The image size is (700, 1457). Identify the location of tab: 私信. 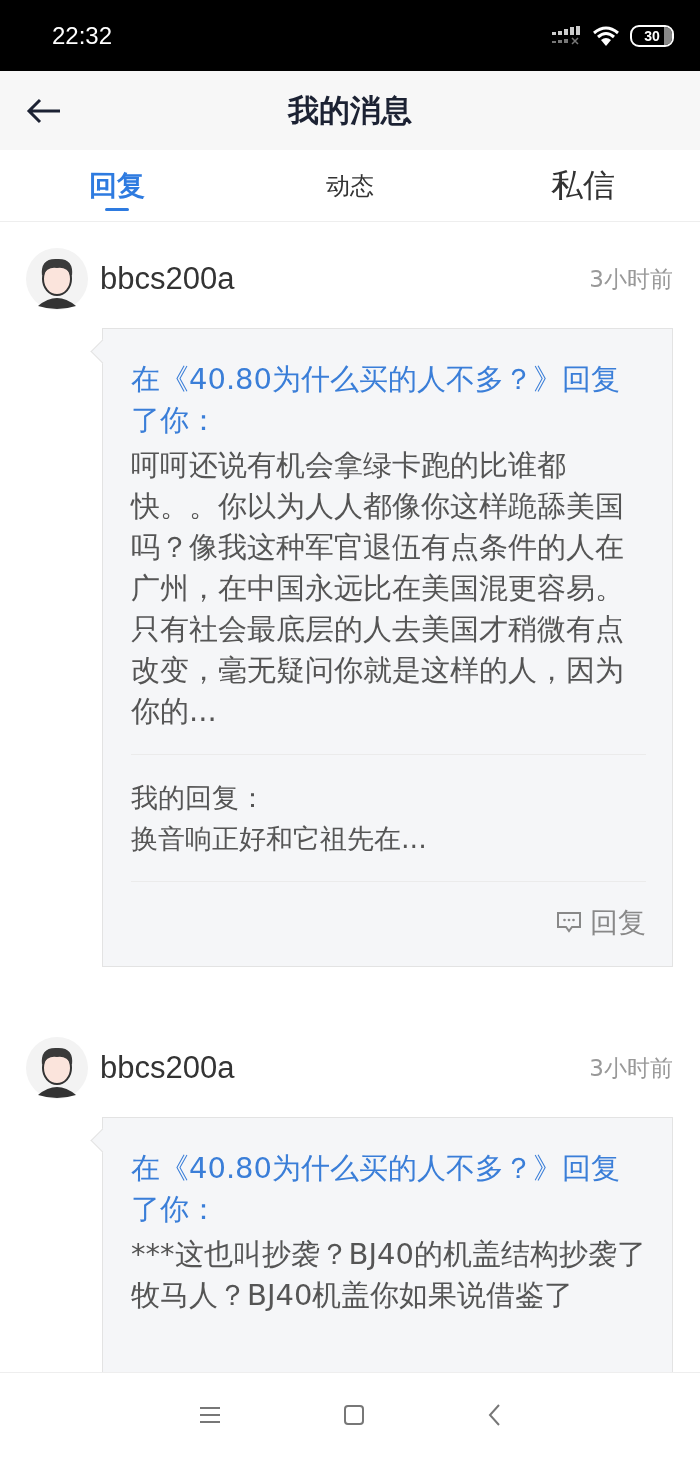
(583, 185).